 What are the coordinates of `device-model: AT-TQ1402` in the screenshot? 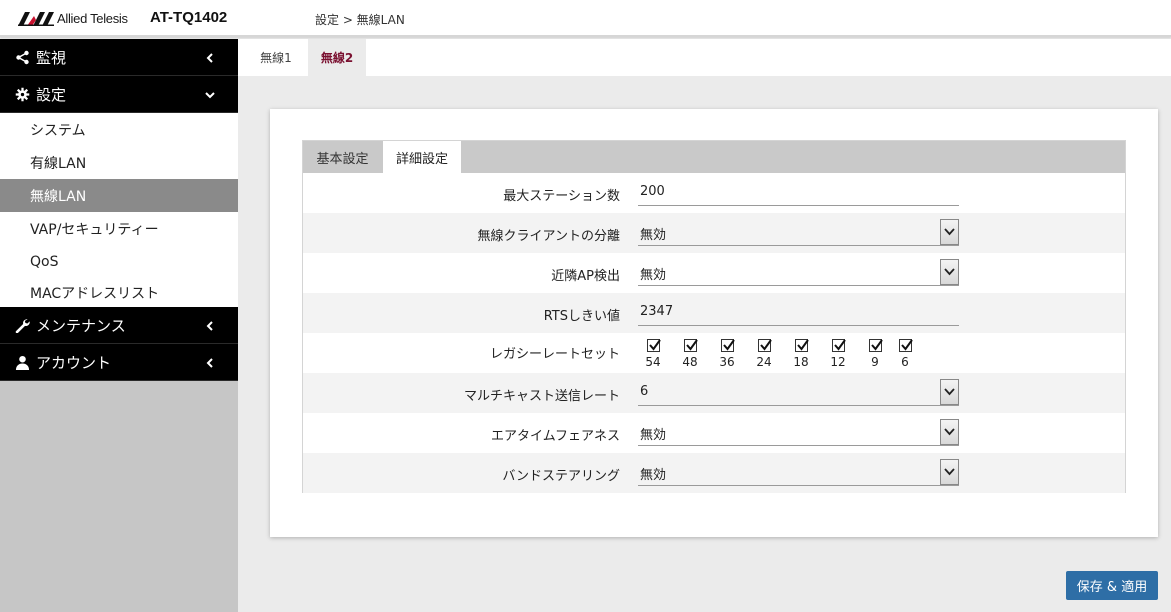 It's located at (189, 17).